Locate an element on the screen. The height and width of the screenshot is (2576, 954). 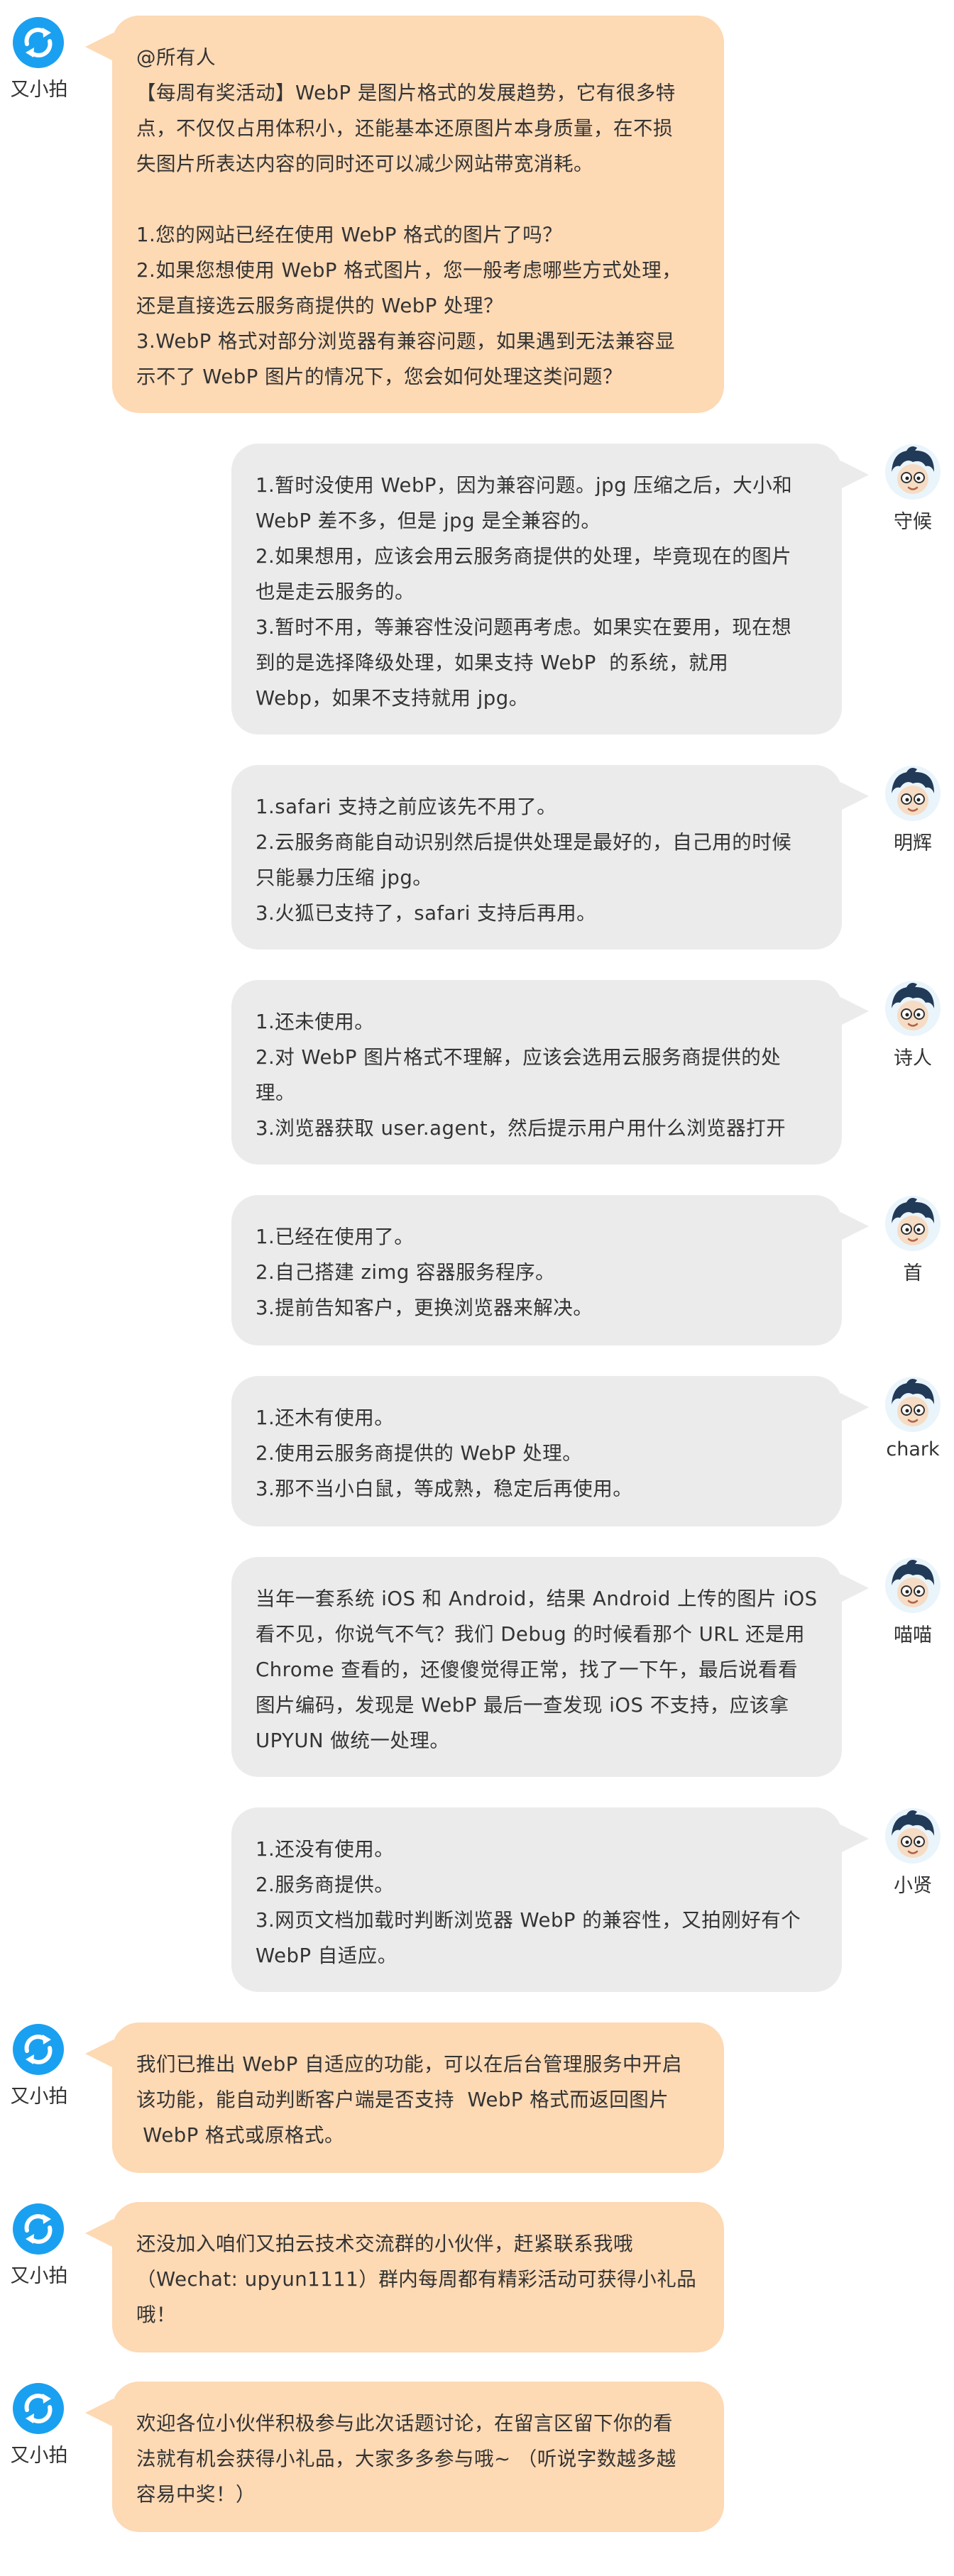
message-line: 还没加入咱们又拍云技术交流群的小伙伴，赶紧联系我哦 is located at coordinates (384, 2244).